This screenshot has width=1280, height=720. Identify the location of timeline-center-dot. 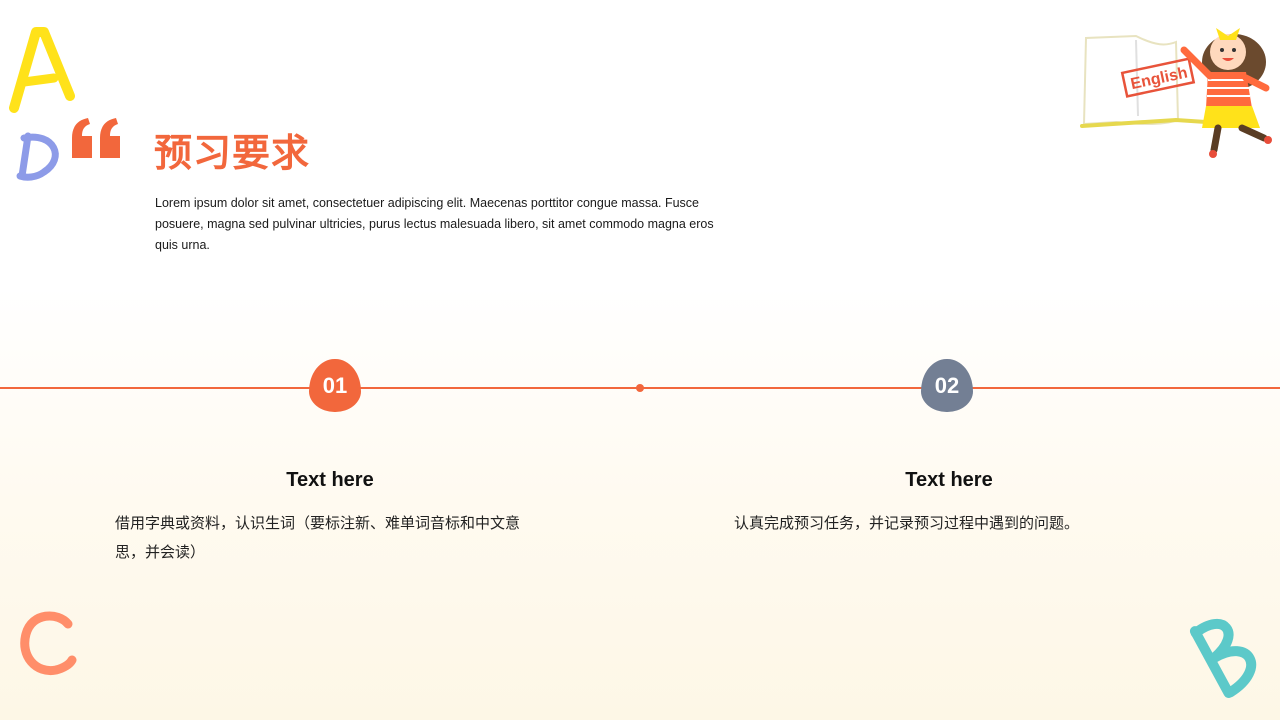
(640, 388).